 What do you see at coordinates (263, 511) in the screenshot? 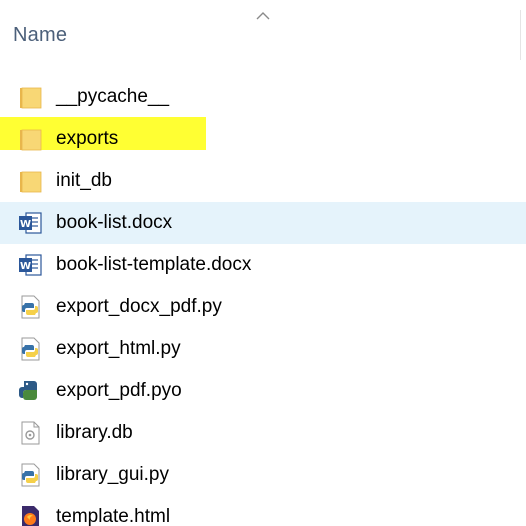
I see `list-item-template-html: template.html` at bounding box center [263, 511].